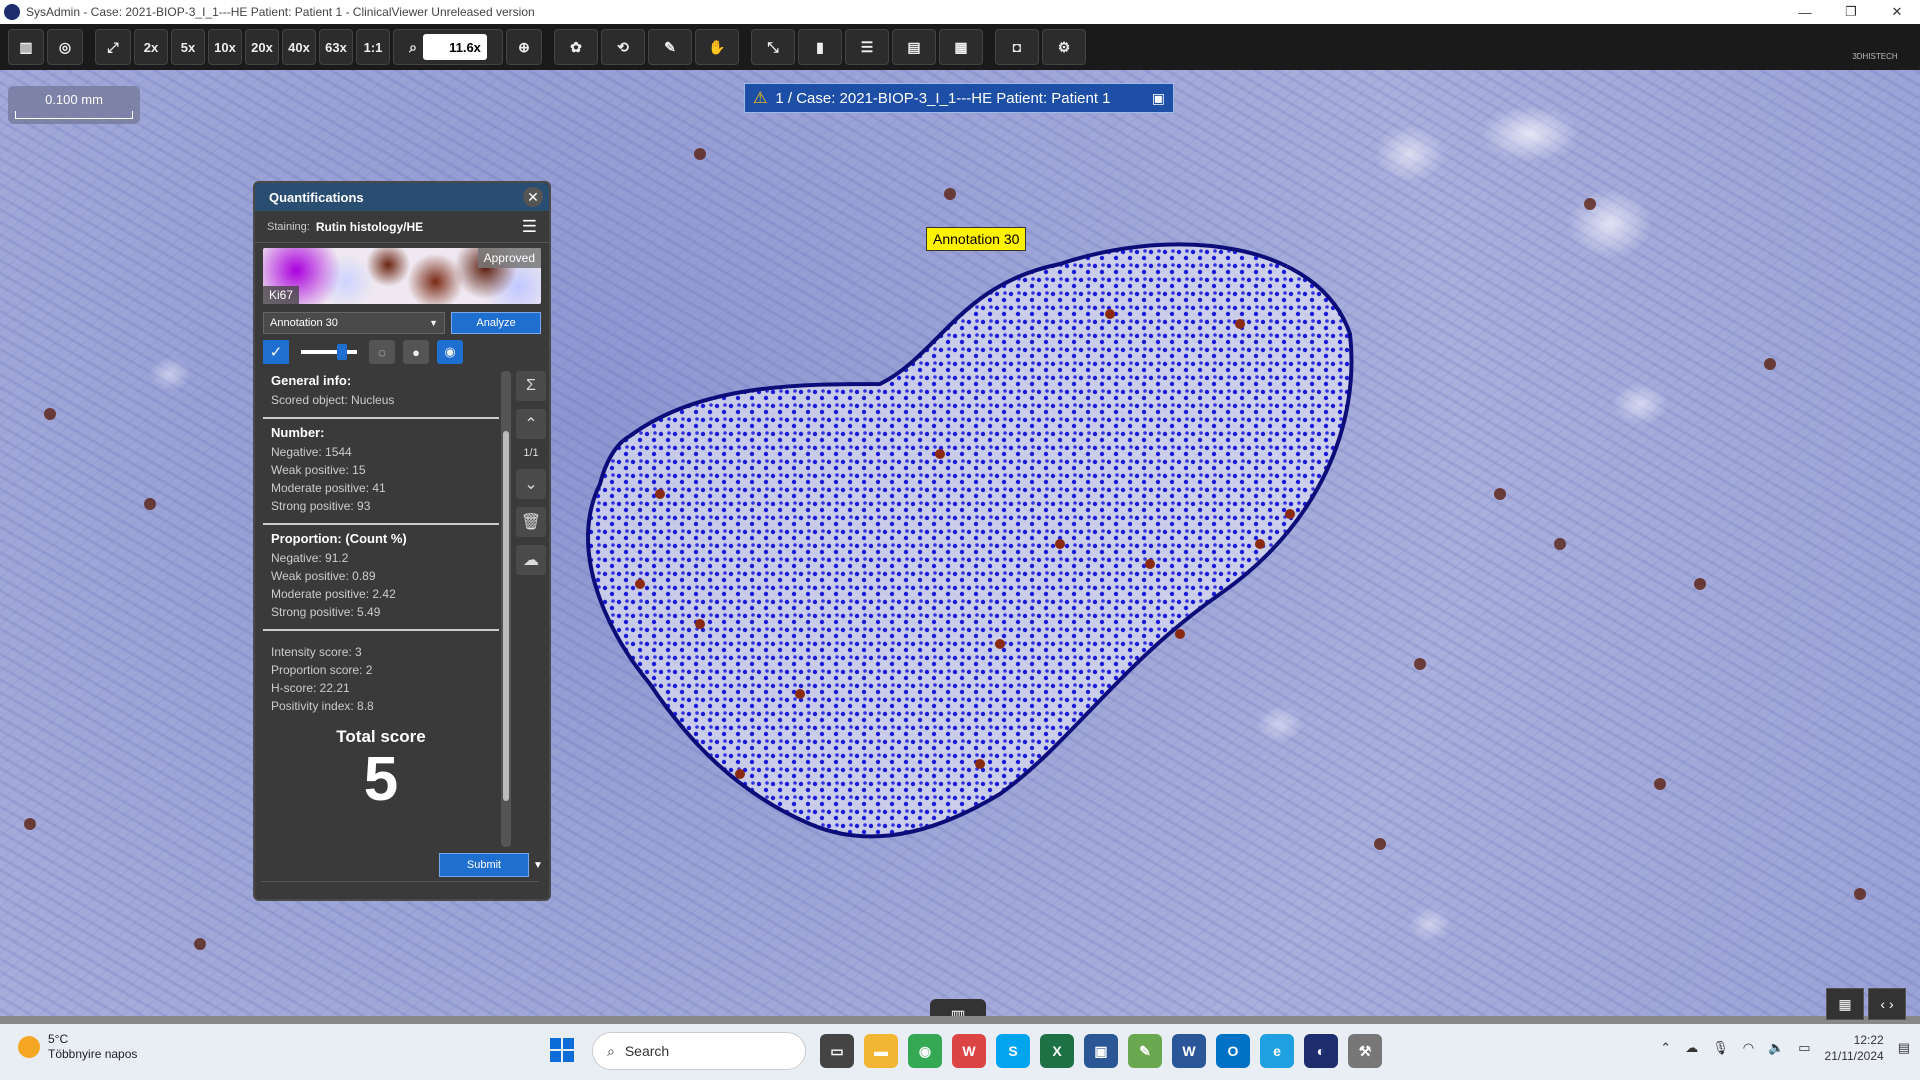  What do you see at coordinates (506, 616) in the screenshot?
I see `scrollbar-thumb` at bounding box center [506, 616].